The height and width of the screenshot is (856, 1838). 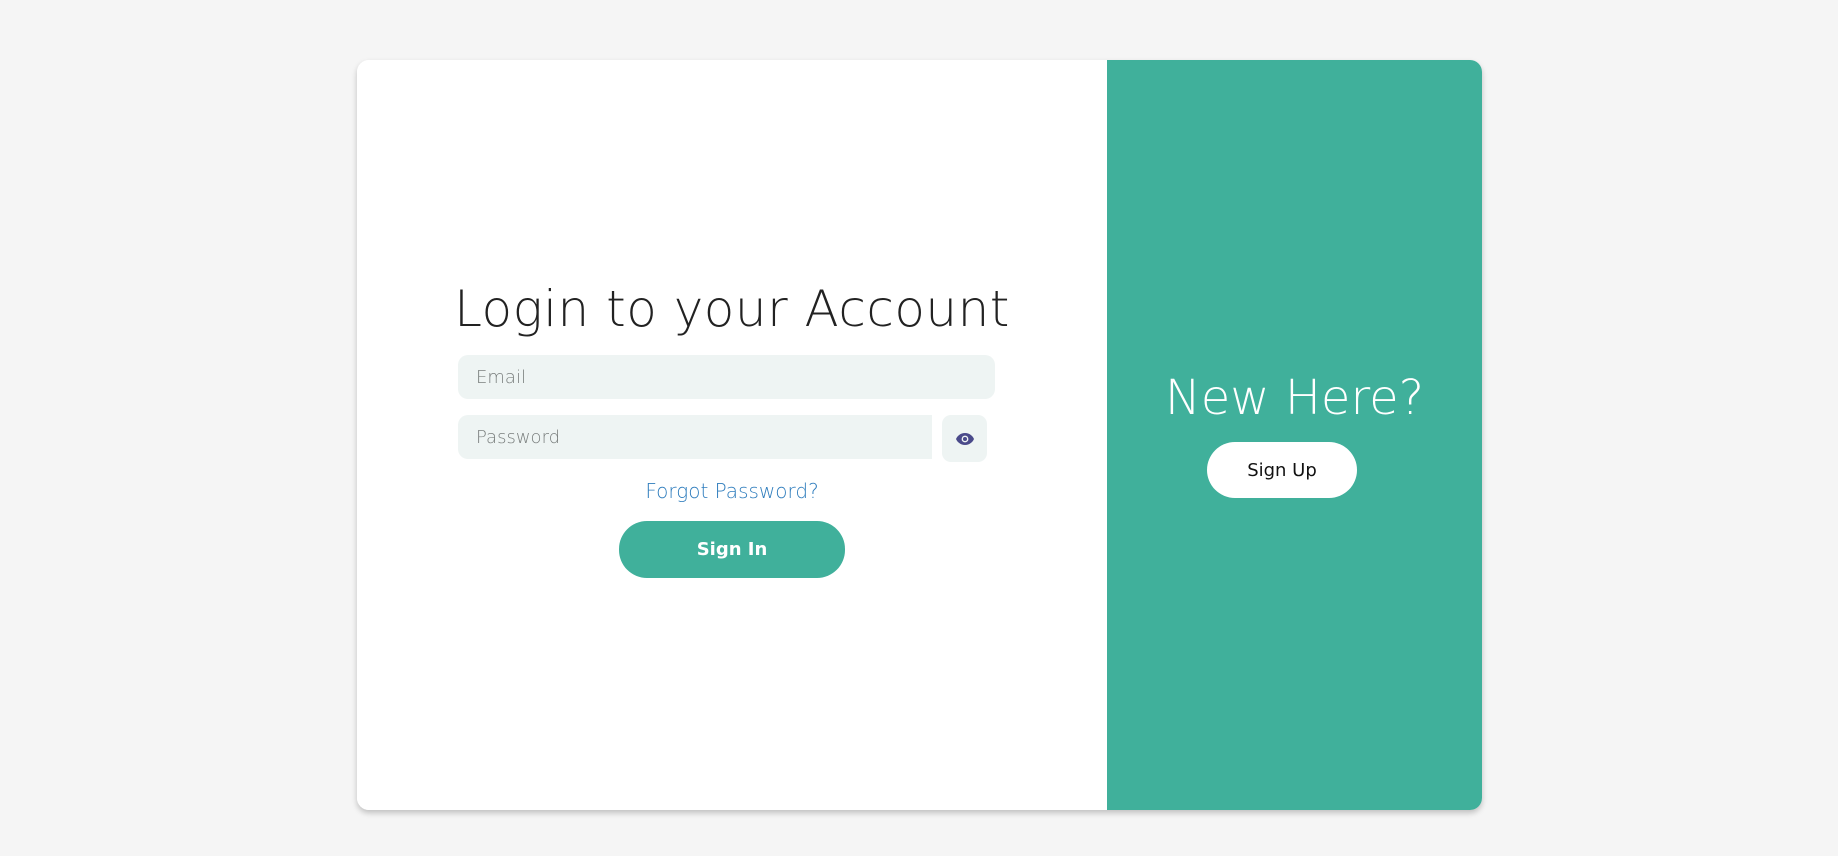 What do you see at coordinates (732, 549) in the screenshot?
I see `sign-in-button: Sign In` at bounding box center [732, 549].